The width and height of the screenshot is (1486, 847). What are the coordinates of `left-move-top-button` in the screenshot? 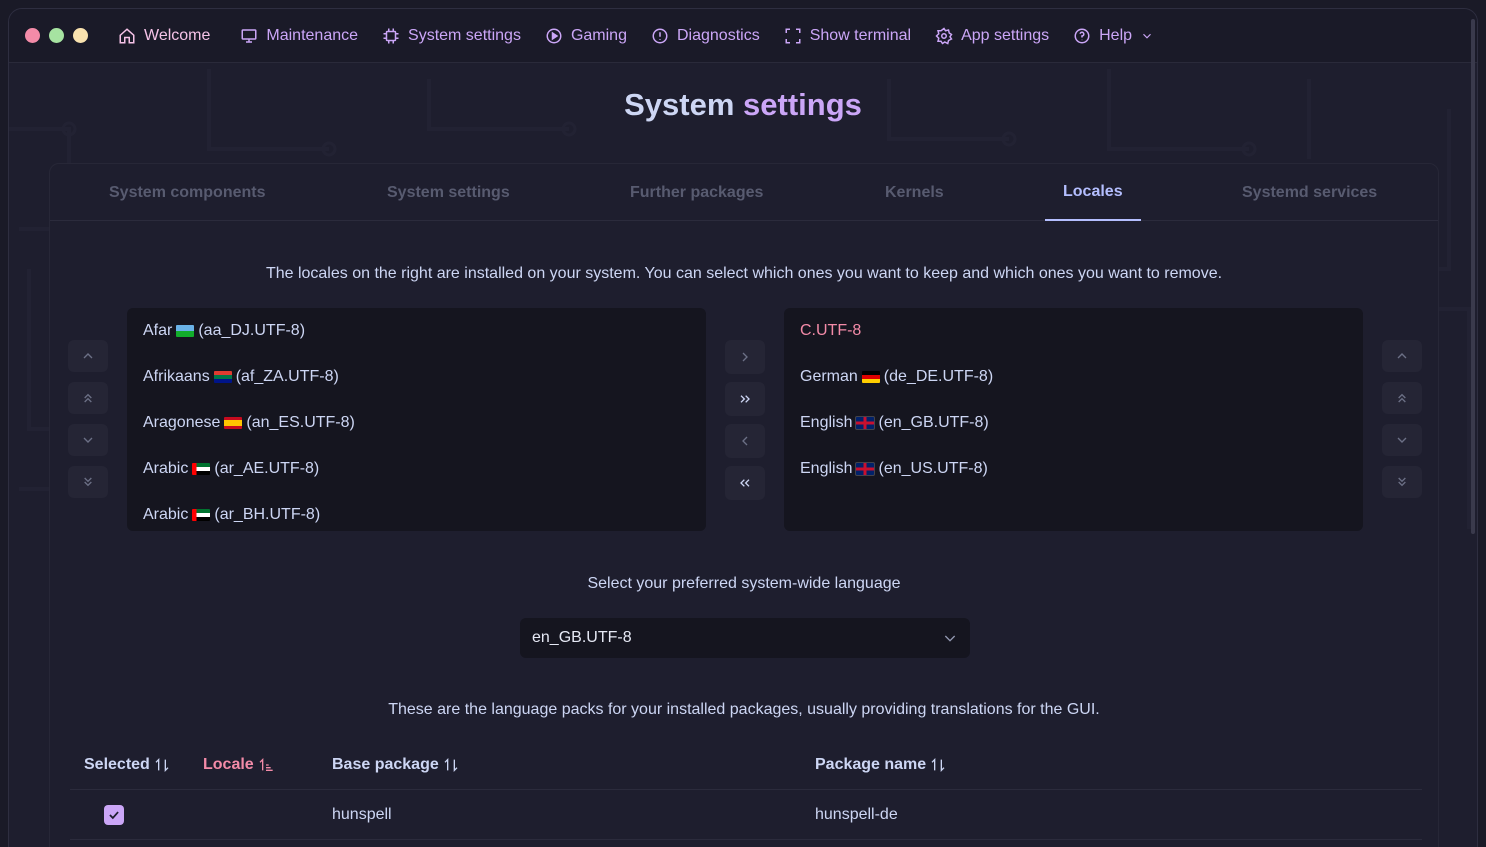 It's located at (88, 398).